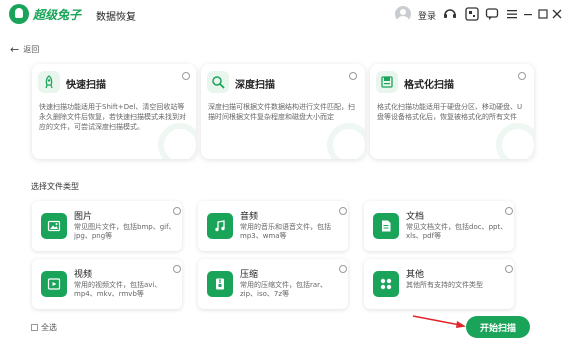  I want to click on file-type-archive: 压缩 常用的压缩文件，包括rar、zip、iso、7z等, so click(273, 284).